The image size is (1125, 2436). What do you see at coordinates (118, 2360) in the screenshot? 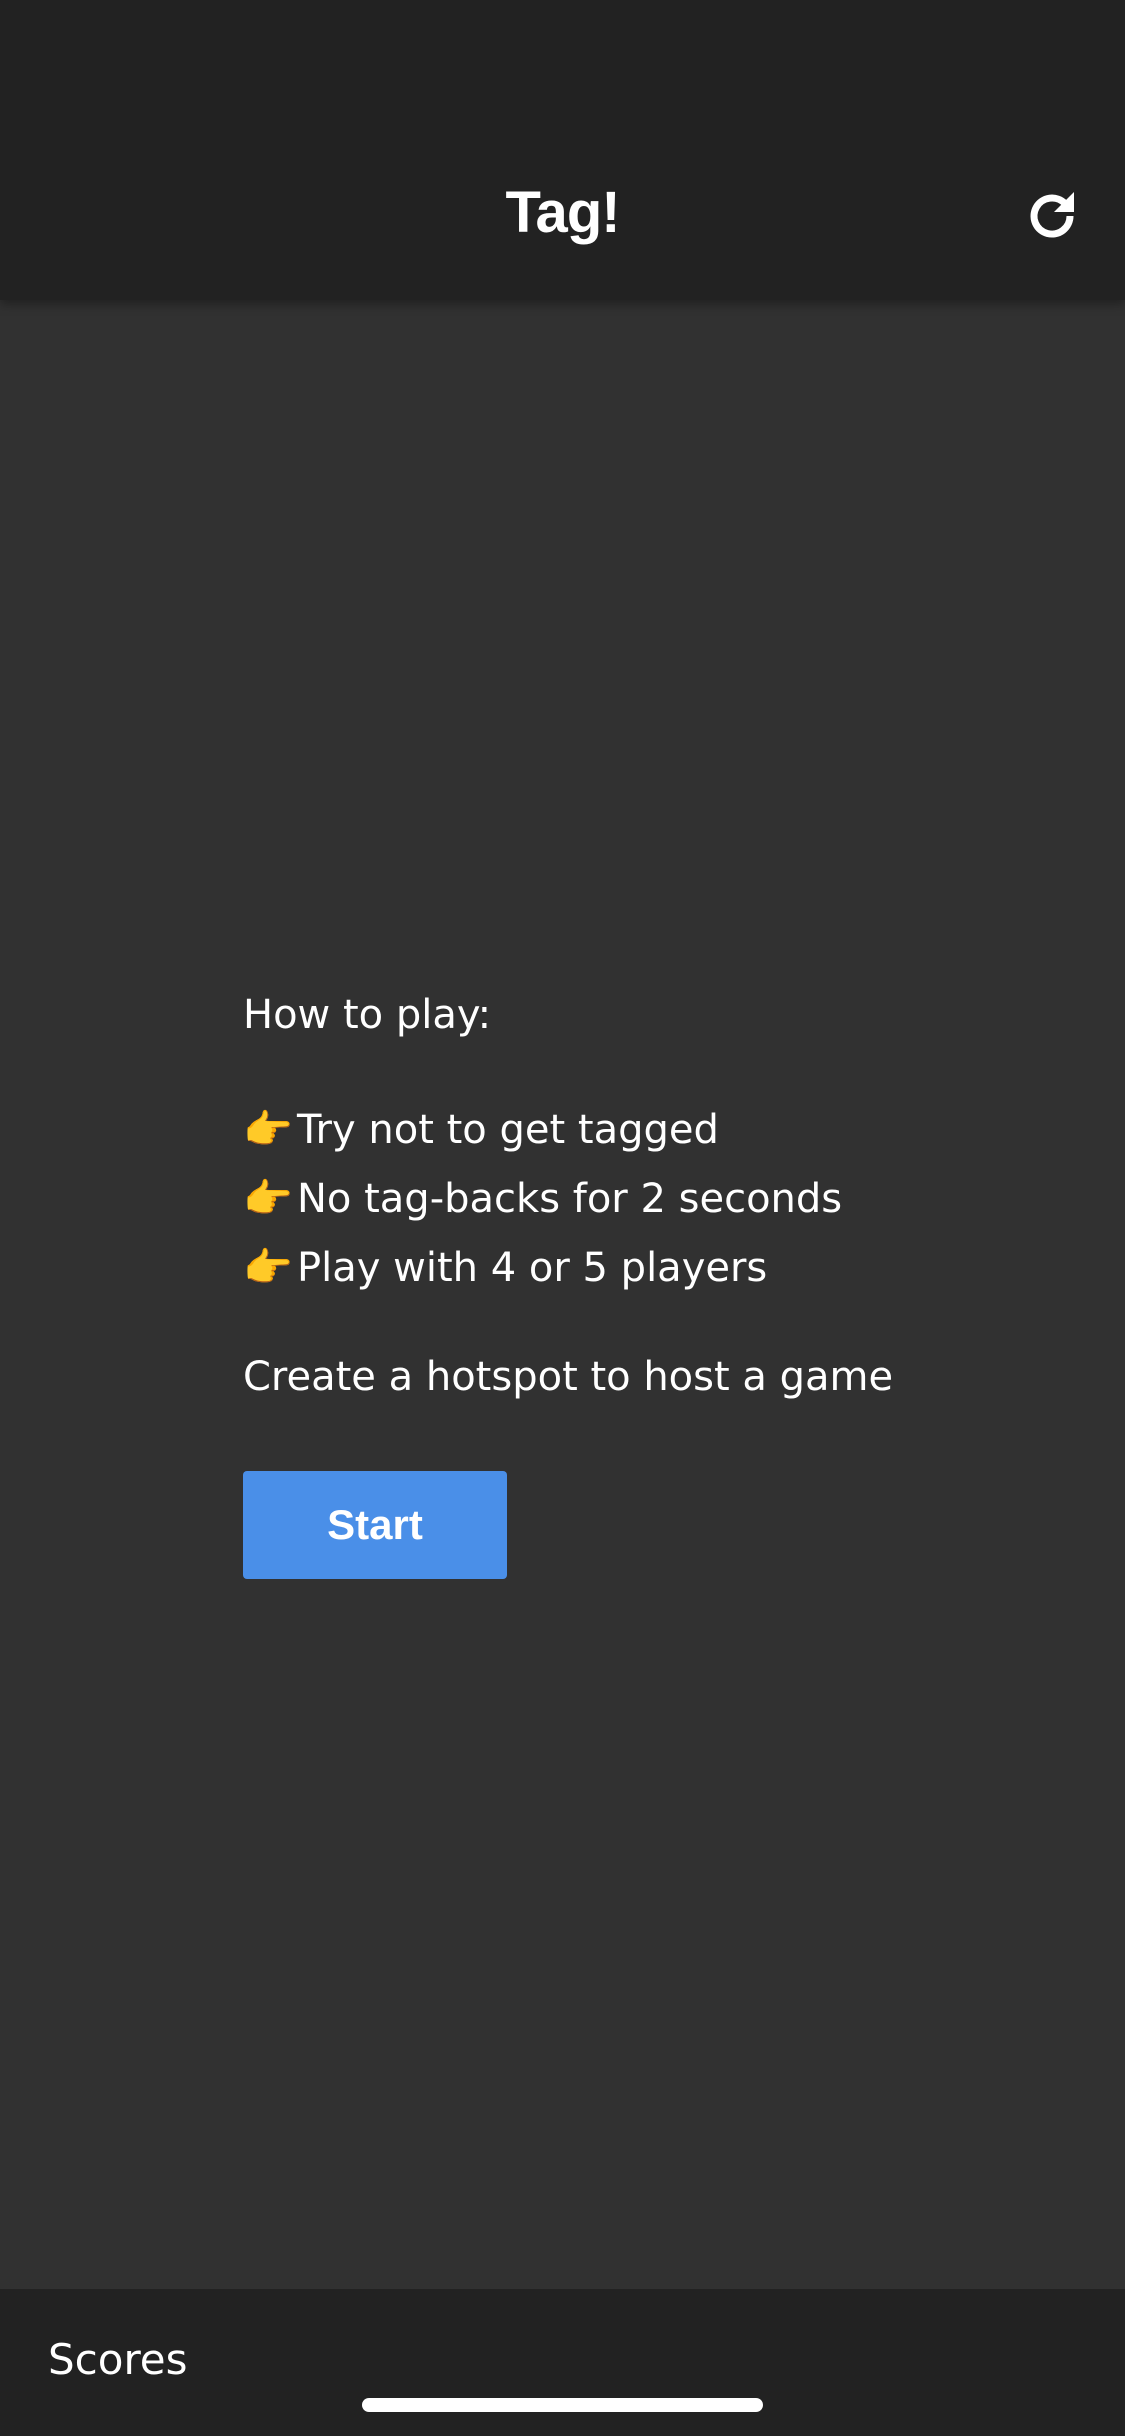
I see `scores-tab: Scores` at bounding box center [118, 2360].